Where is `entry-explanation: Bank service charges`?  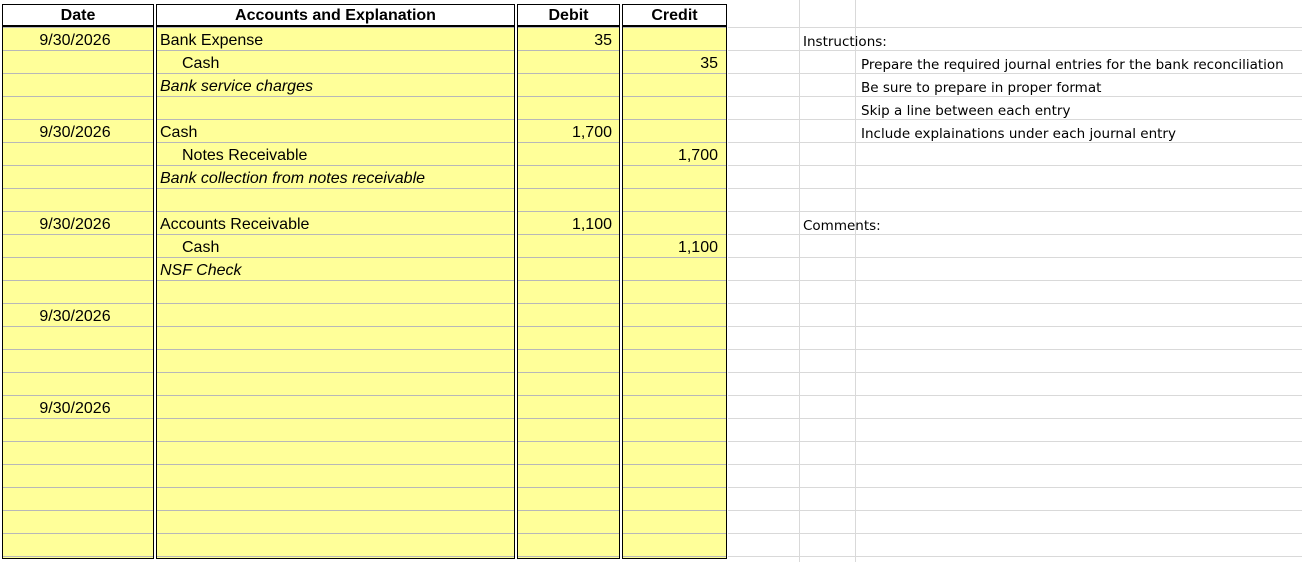
entry-explanation: Bank service charges is located at coordinates (236, 86).